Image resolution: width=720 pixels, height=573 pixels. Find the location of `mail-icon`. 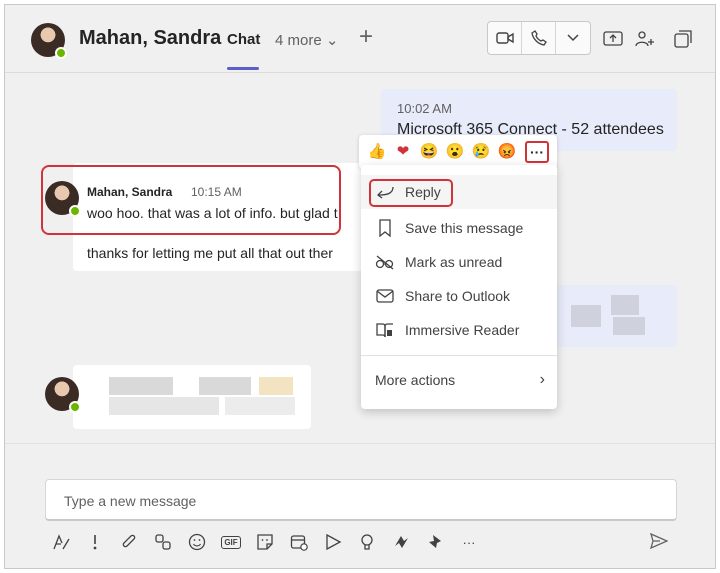

mail-icon is located at coordinates (385, 296).